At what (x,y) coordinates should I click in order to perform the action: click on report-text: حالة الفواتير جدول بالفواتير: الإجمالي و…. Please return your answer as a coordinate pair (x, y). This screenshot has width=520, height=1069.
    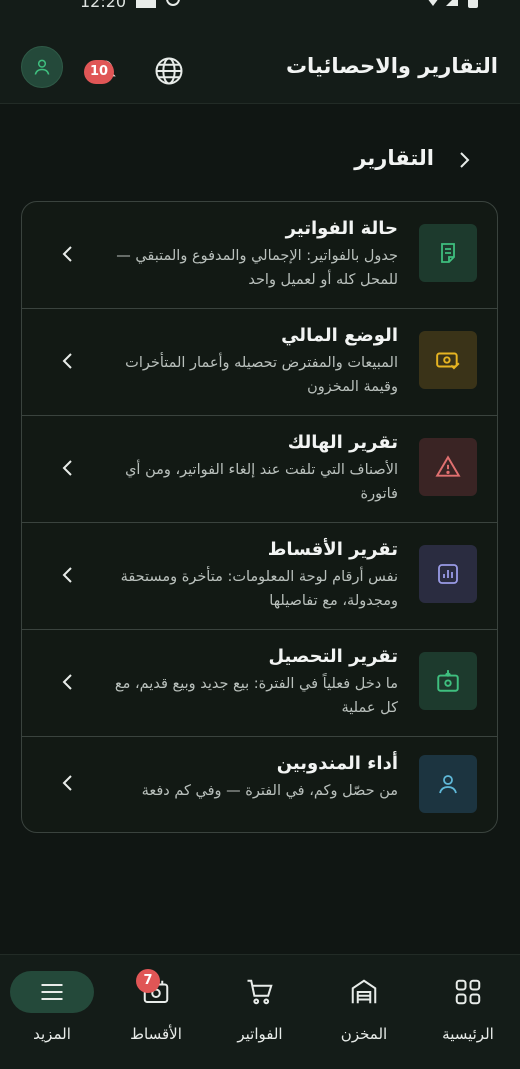
    Looking at the image, I should click on (248, 254).